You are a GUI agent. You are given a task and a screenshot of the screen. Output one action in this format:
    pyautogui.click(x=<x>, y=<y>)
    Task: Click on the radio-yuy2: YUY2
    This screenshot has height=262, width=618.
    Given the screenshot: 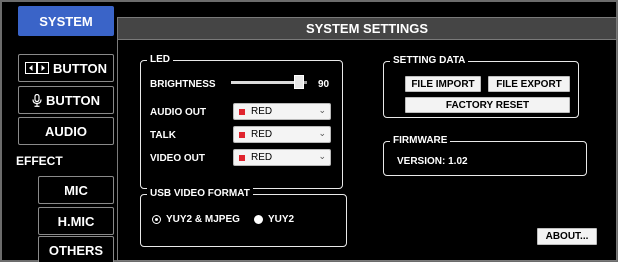 What is the action you would take?
    pyautogui.click(x=274, y=219)
    